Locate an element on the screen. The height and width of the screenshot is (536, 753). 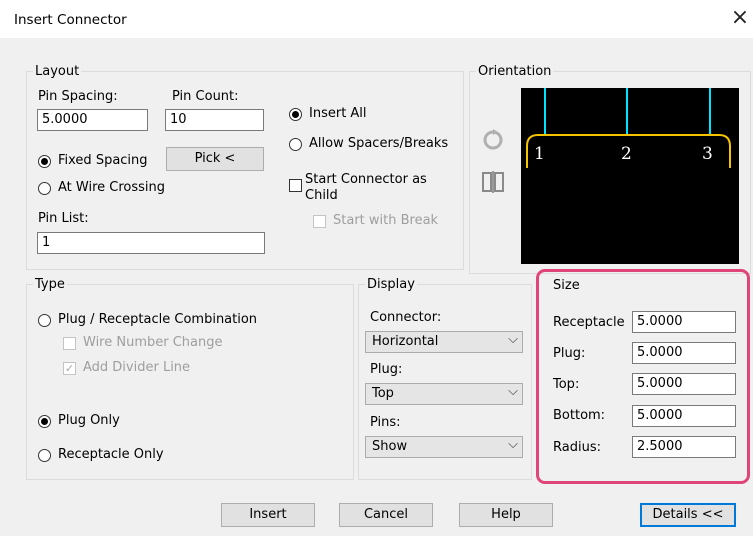
orientation-legend: Orientation is located at coordinates (515, 71).